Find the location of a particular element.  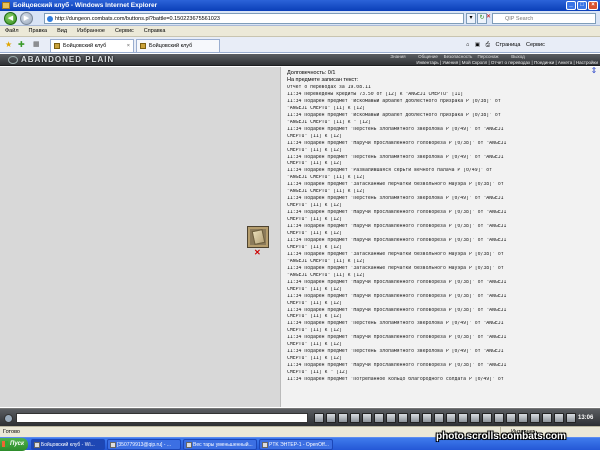

potion-icon is located at coordinates (475, 418).